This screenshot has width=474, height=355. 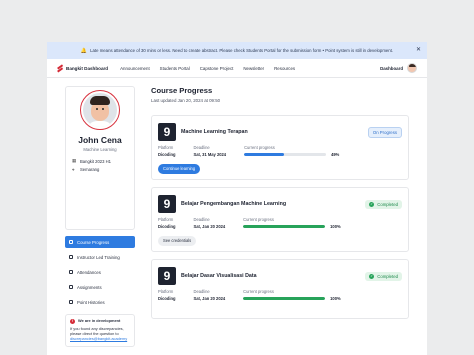 I want to click on sidebar-item-attendances: Attendances, so click(x=100, y=272).